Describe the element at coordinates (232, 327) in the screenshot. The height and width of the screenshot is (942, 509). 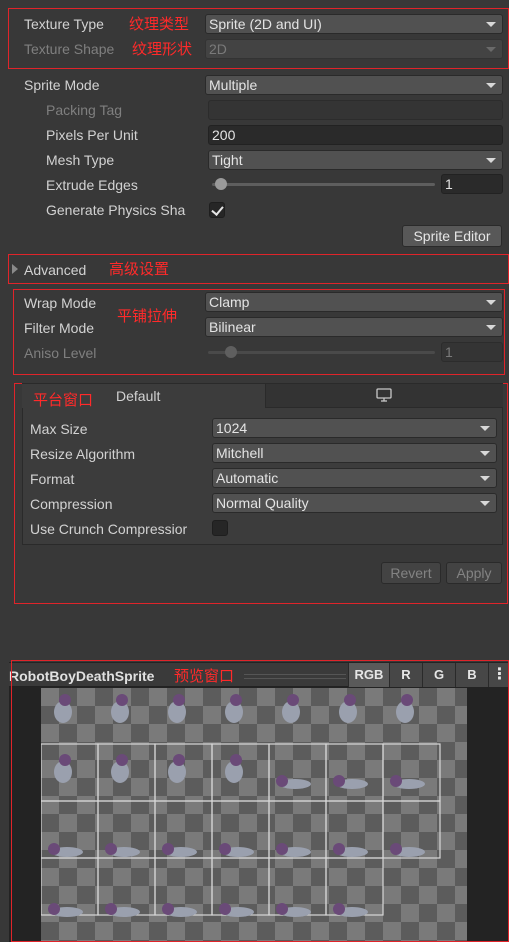
I see `filter-mode-value: Bilinear` at that location.